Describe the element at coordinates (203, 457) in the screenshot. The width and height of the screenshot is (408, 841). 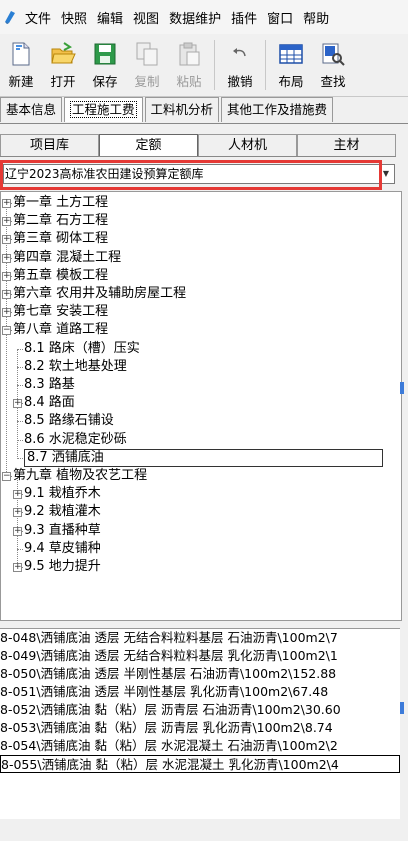
I see `tree-section-node: 8.7 洒铺底油` at that location.